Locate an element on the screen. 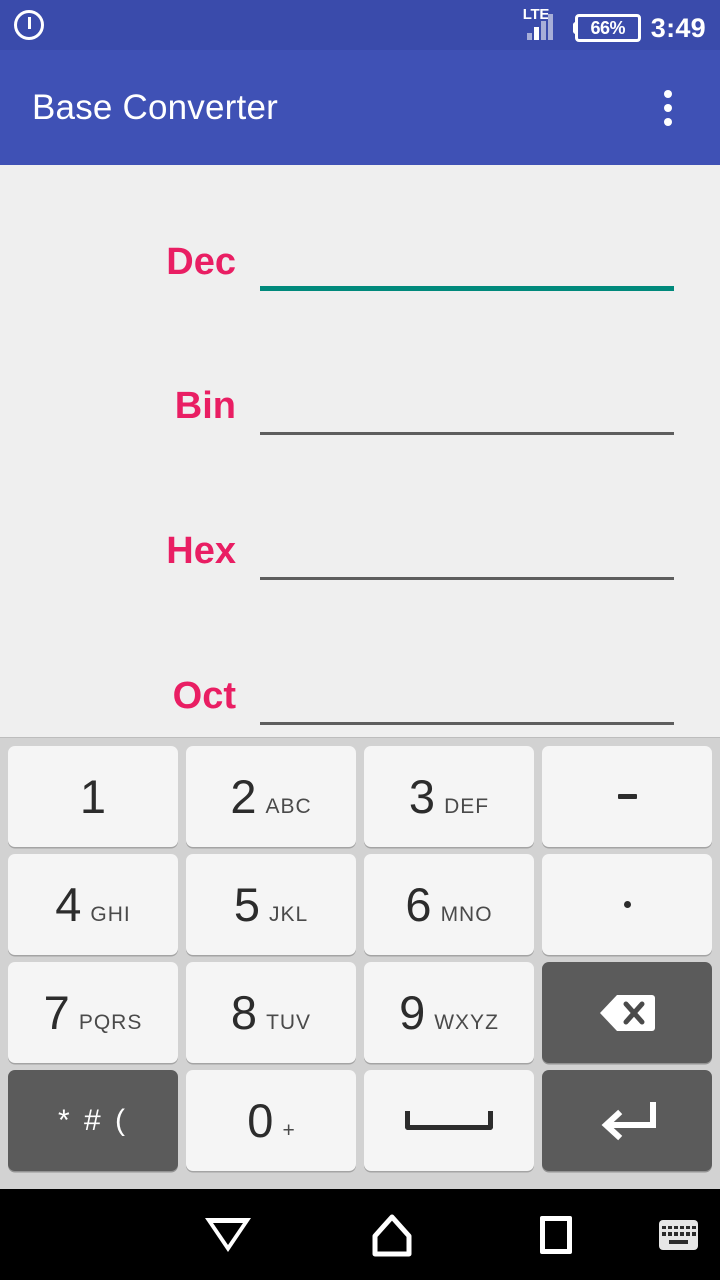 The height and width of the screenshot is (1280, 720). field-underline-hex is located at coordinates (467, 578).